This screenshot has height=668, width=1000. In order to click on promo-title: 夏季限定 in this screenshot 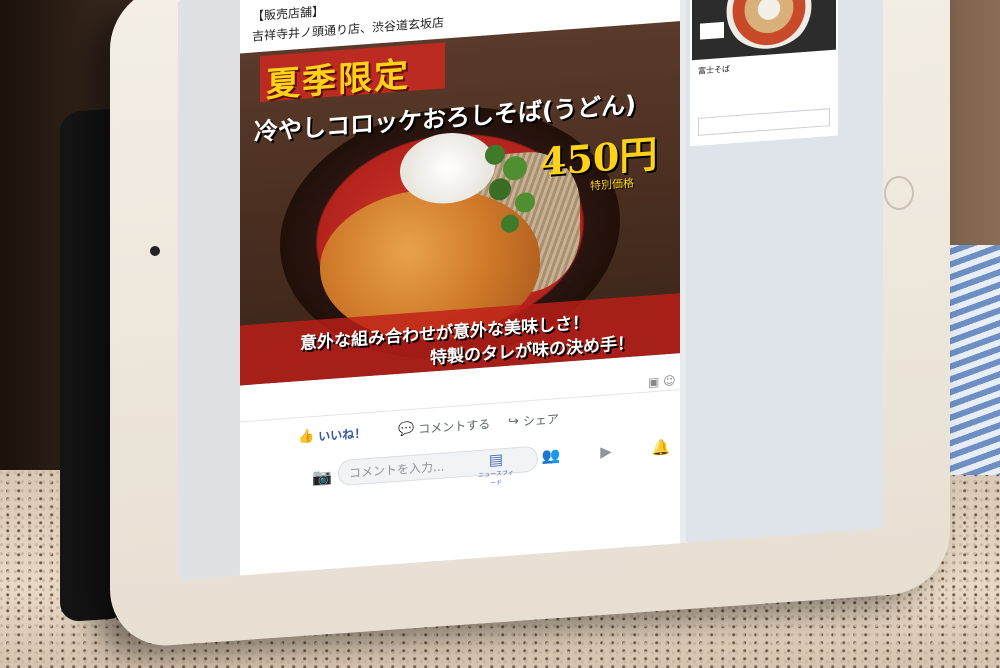, I will do `click(338, 80)`.